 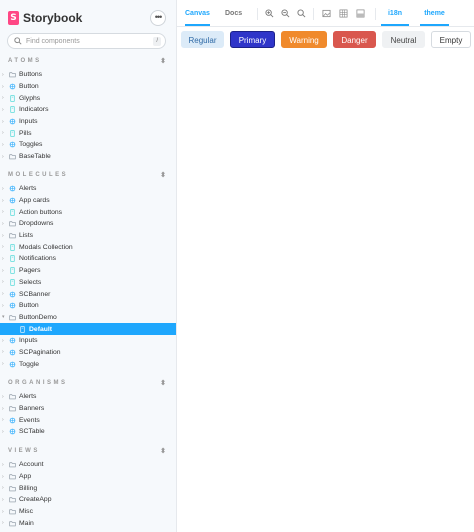 What do you see at coordinates (28, 122) in the screenshot?
I see `tree-item-label: Inputs` at bounding box center [28, 122].